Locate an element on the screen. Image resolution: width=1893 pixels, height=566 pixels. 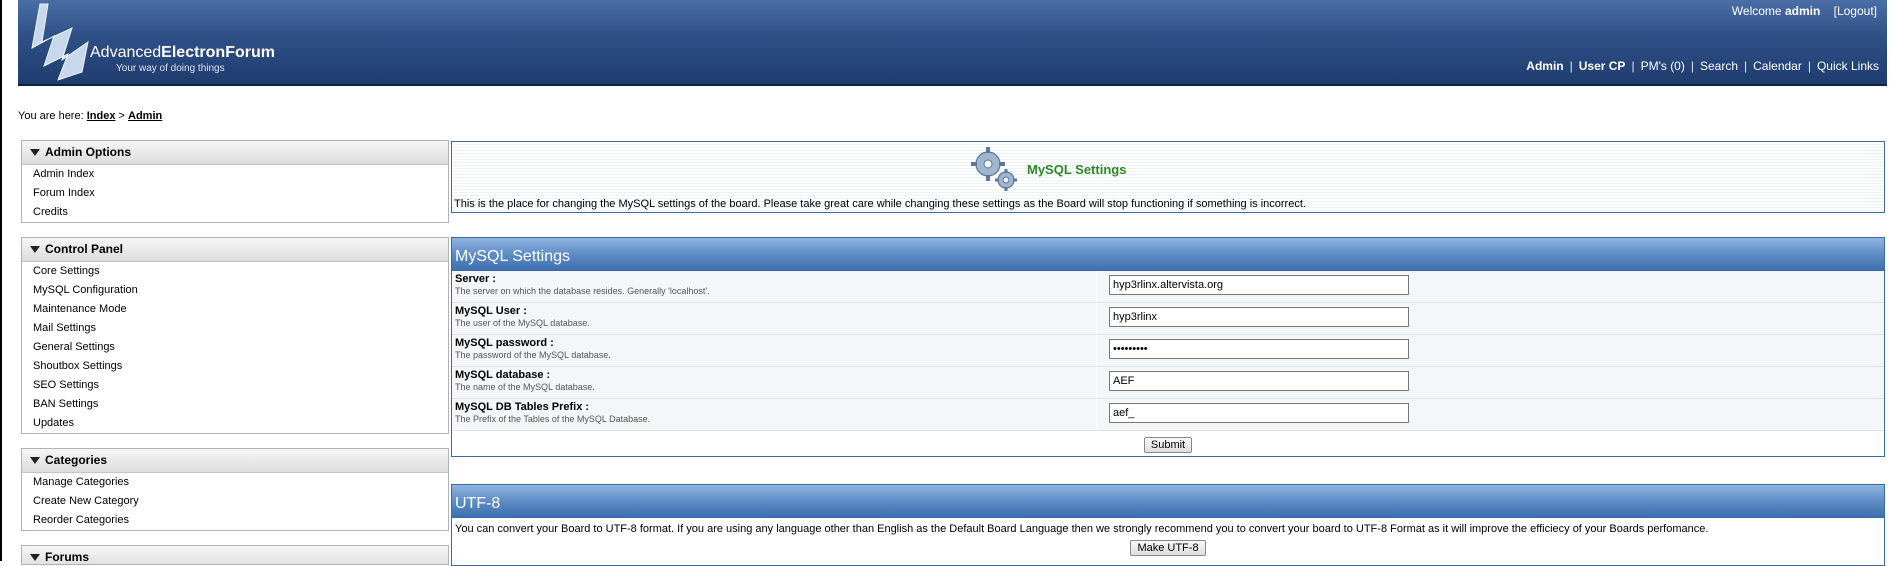
mysql-settings-header: MySQL Settings is located at coordinates (1168, 254).